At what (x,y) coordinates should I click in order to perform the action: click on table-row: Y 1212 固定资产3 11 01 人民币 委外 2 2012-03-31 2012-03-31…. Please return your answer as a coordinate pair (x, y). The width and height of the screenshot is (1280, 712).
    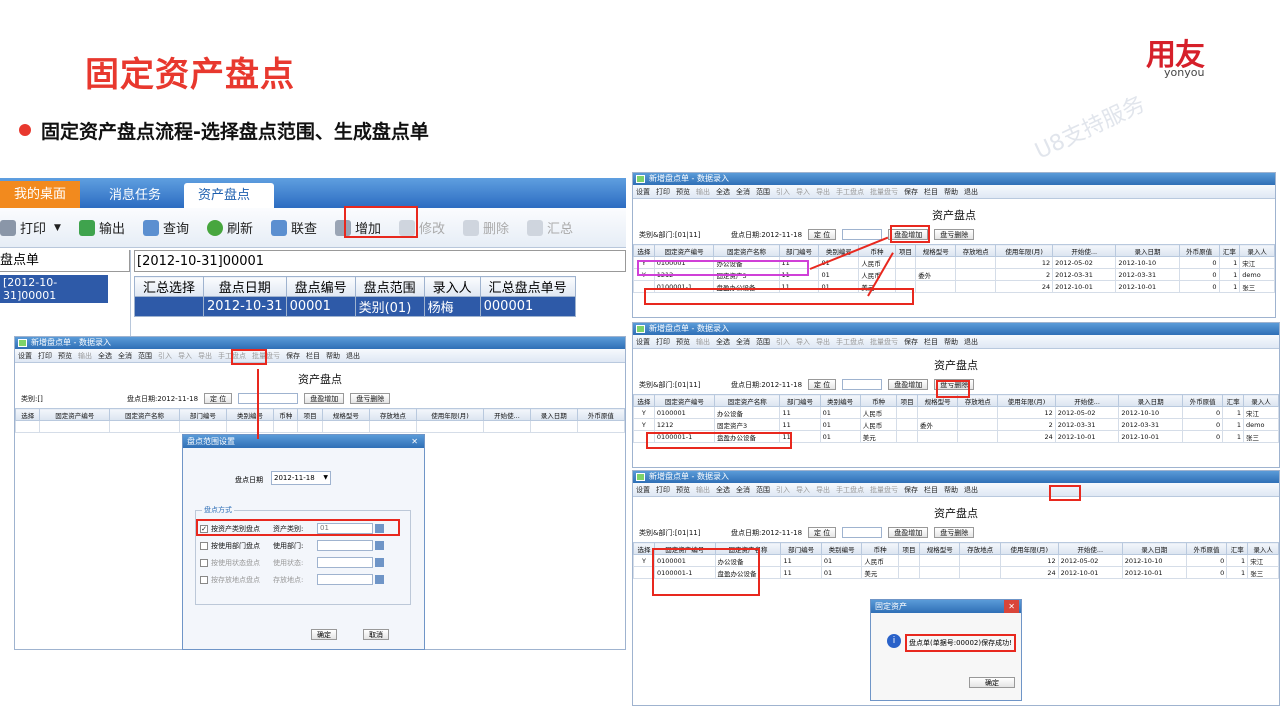
    Looking at the image, I should click on (956, 424).